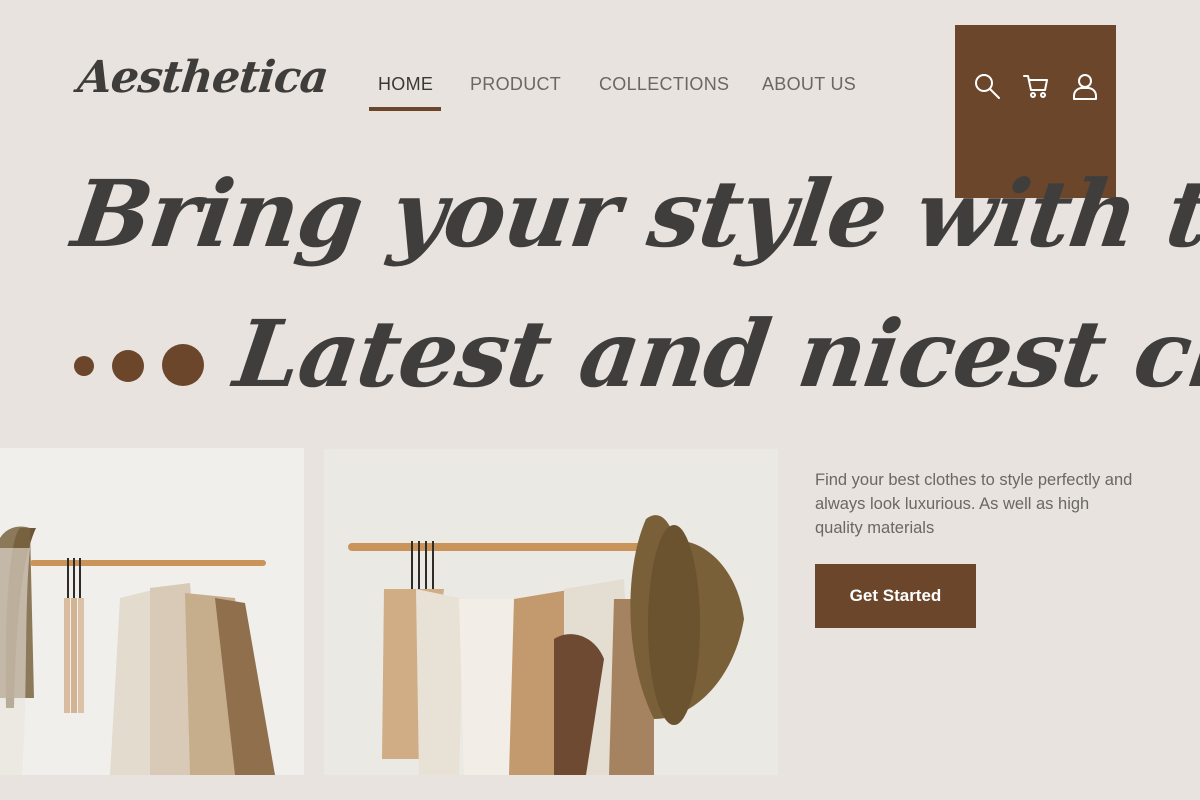  Describe the element at coordinates (405, 84) in the screenshot. I see `nav-item-home: HOME` at that location.